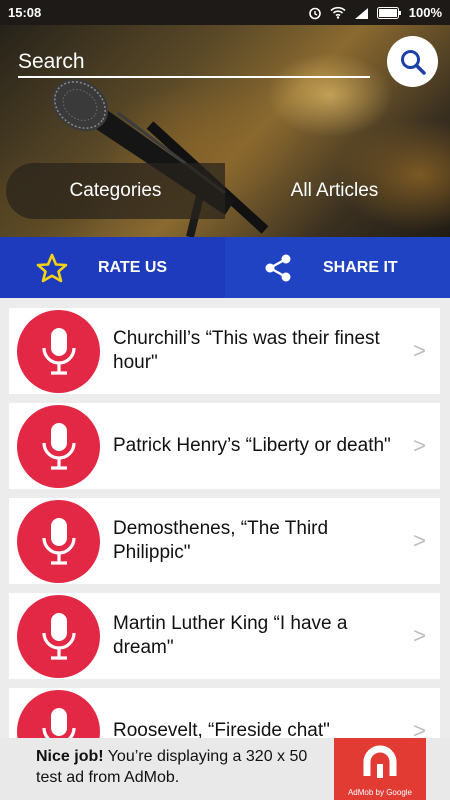 The image size is (450, 800). Describe the element at coordinates (315, 13) in the screenshot. I see `alarm-icon` at that location.